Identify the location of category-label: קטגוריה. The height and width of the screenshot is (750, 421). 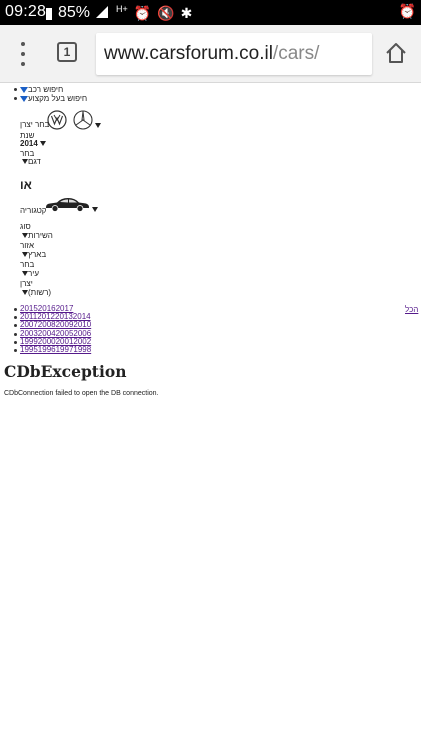
(33, 210).